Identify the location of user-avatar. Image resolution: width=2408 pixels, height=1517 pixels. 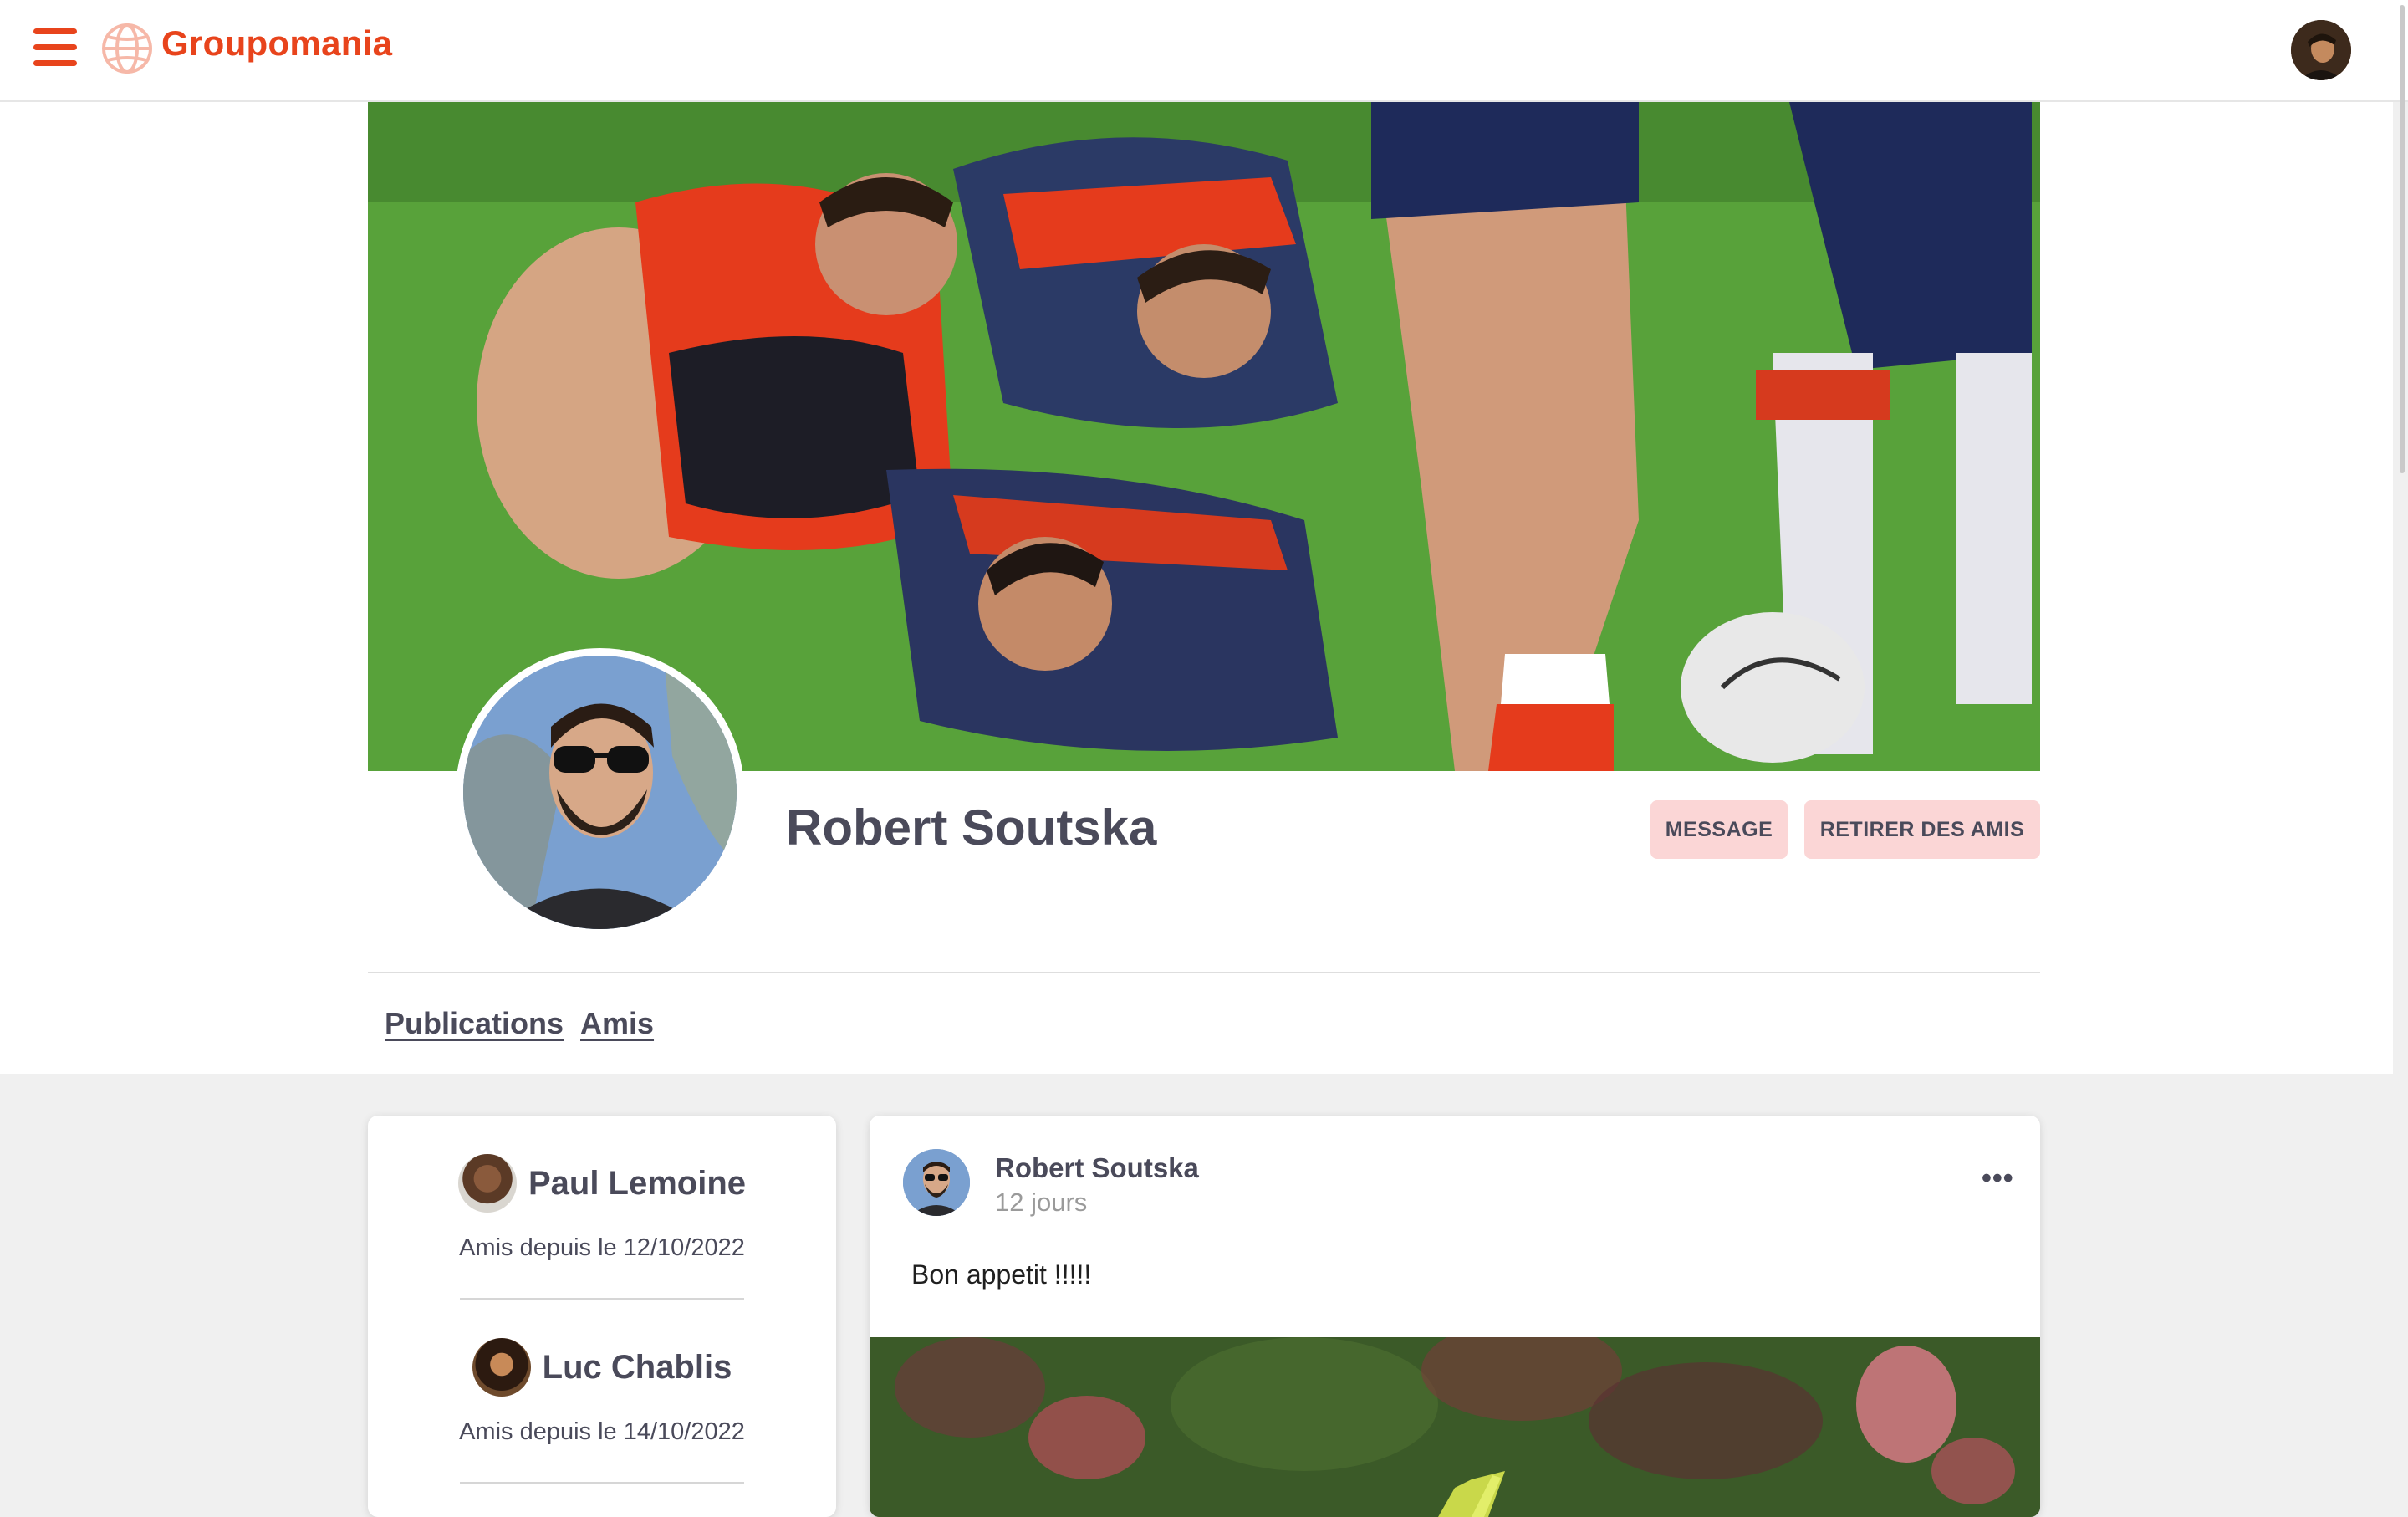
(2321, 50).